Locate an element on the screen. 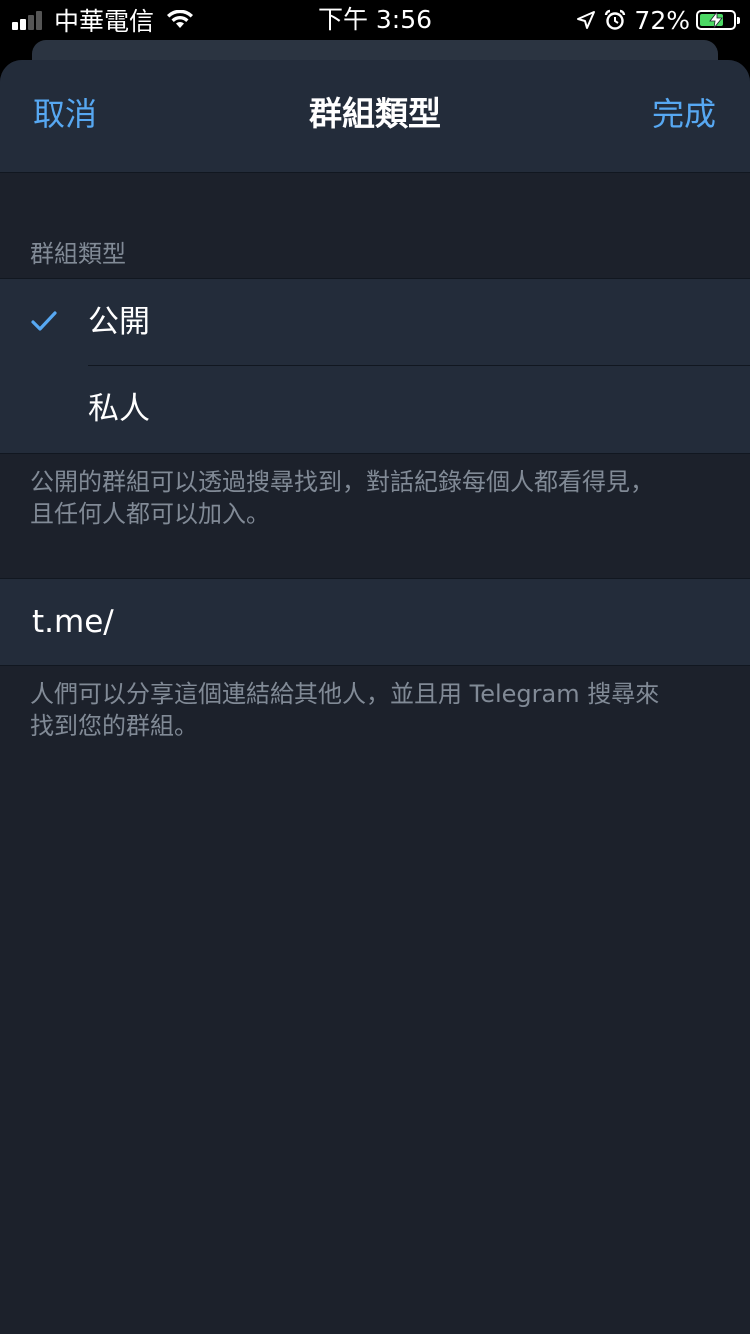 This screenshot has width=750, height=1334. description-line: 人們可以分享這個連結給其他人，並且用 Telegram 搜尋來 is located at coordinates (345, 694).